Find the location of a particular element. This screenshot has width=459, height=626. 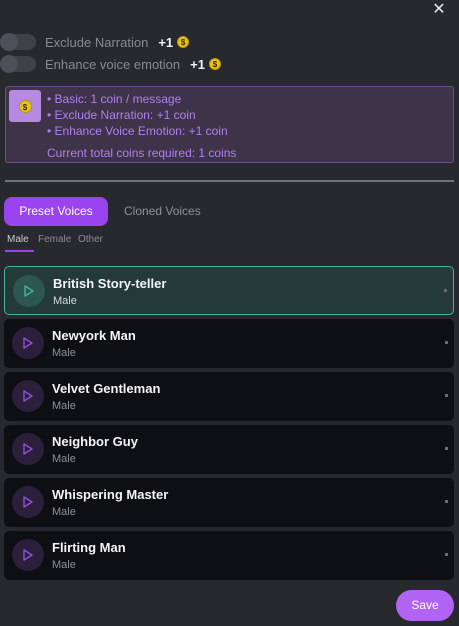

voice-name: Velvet Gentleman is located at coordinates (106, 388).